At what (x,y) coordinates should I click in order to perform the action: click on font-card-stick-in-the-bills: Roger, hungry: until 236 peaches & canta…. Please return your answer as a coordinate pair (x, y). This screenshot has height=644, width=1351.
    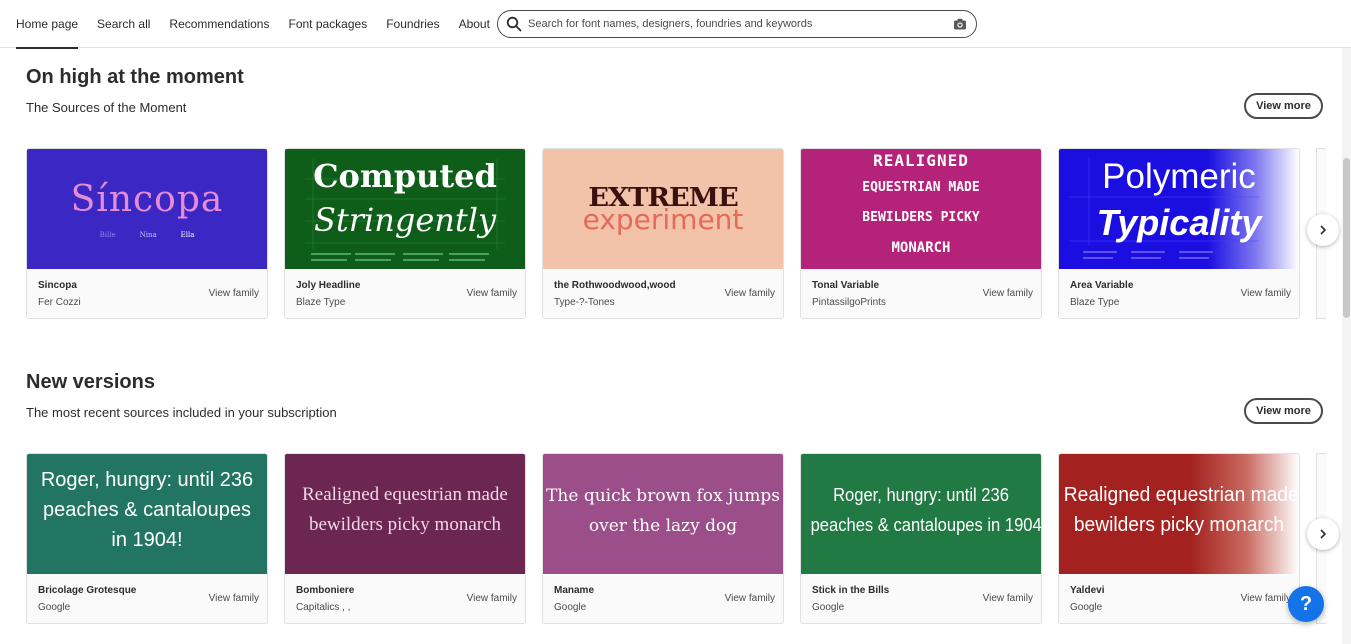
    Looking at the image, I should click on (921, 538).